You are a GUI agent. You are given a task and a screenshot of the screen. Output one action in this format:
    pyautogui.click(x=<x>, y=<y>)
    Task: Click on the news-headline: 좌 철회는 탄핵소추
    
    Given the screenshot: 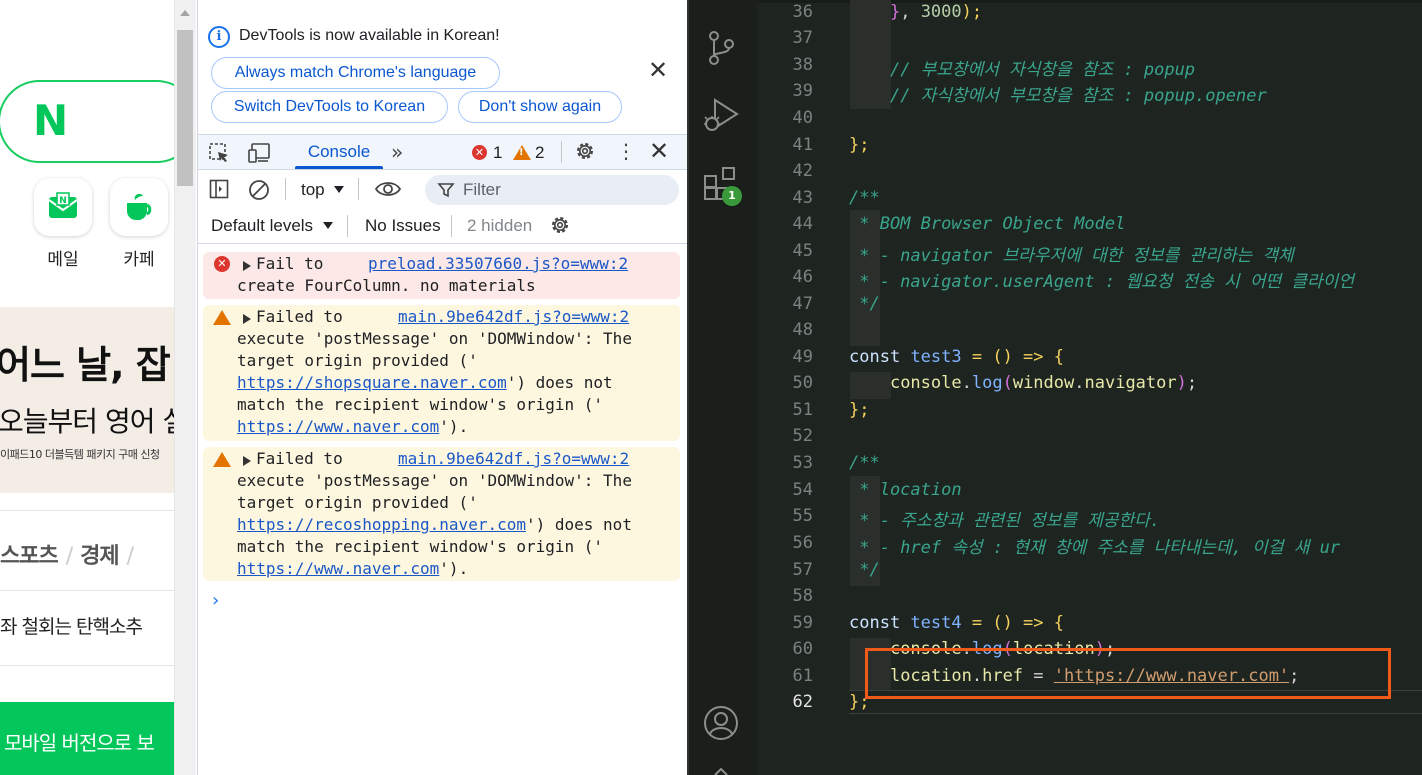 What is the action you would take?
    pyautogui.click(x=71, y=625)
    